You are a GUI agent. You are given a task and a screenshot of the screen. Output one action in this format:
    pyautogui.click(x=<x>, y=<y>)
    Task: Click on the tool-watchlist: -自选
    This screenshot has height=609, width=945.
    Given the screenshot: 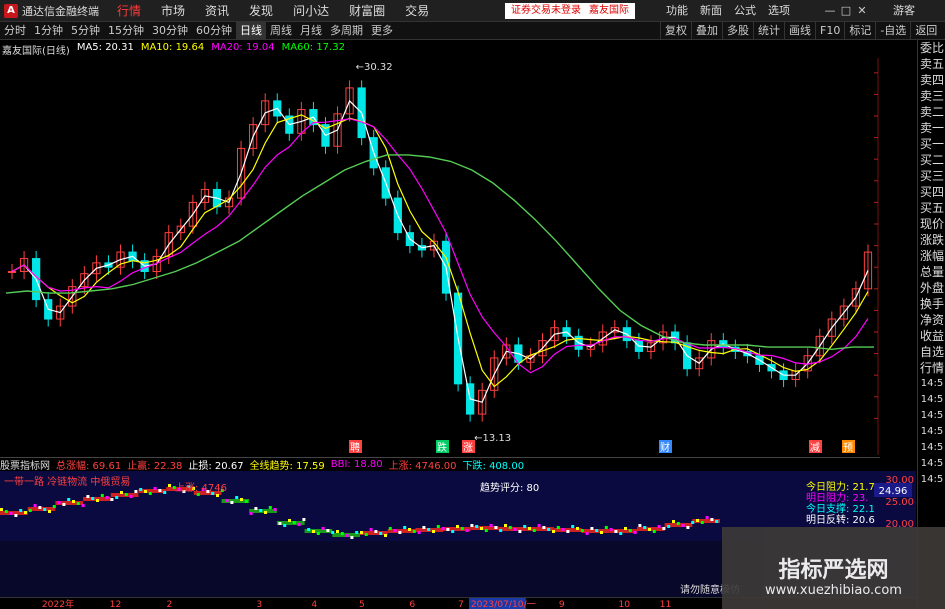 What is the action you would take?
    pyautogui.click(x=892, y=31)
    